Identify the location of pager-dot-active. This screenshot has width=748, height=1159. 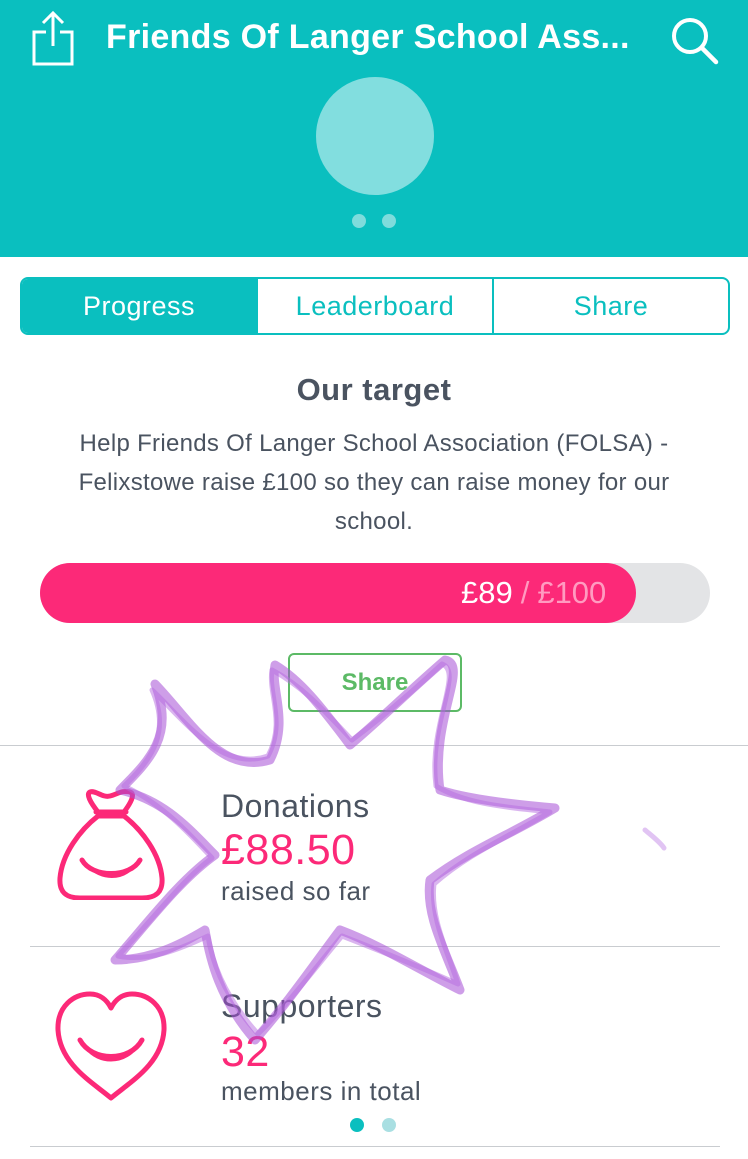
(357, 1125).